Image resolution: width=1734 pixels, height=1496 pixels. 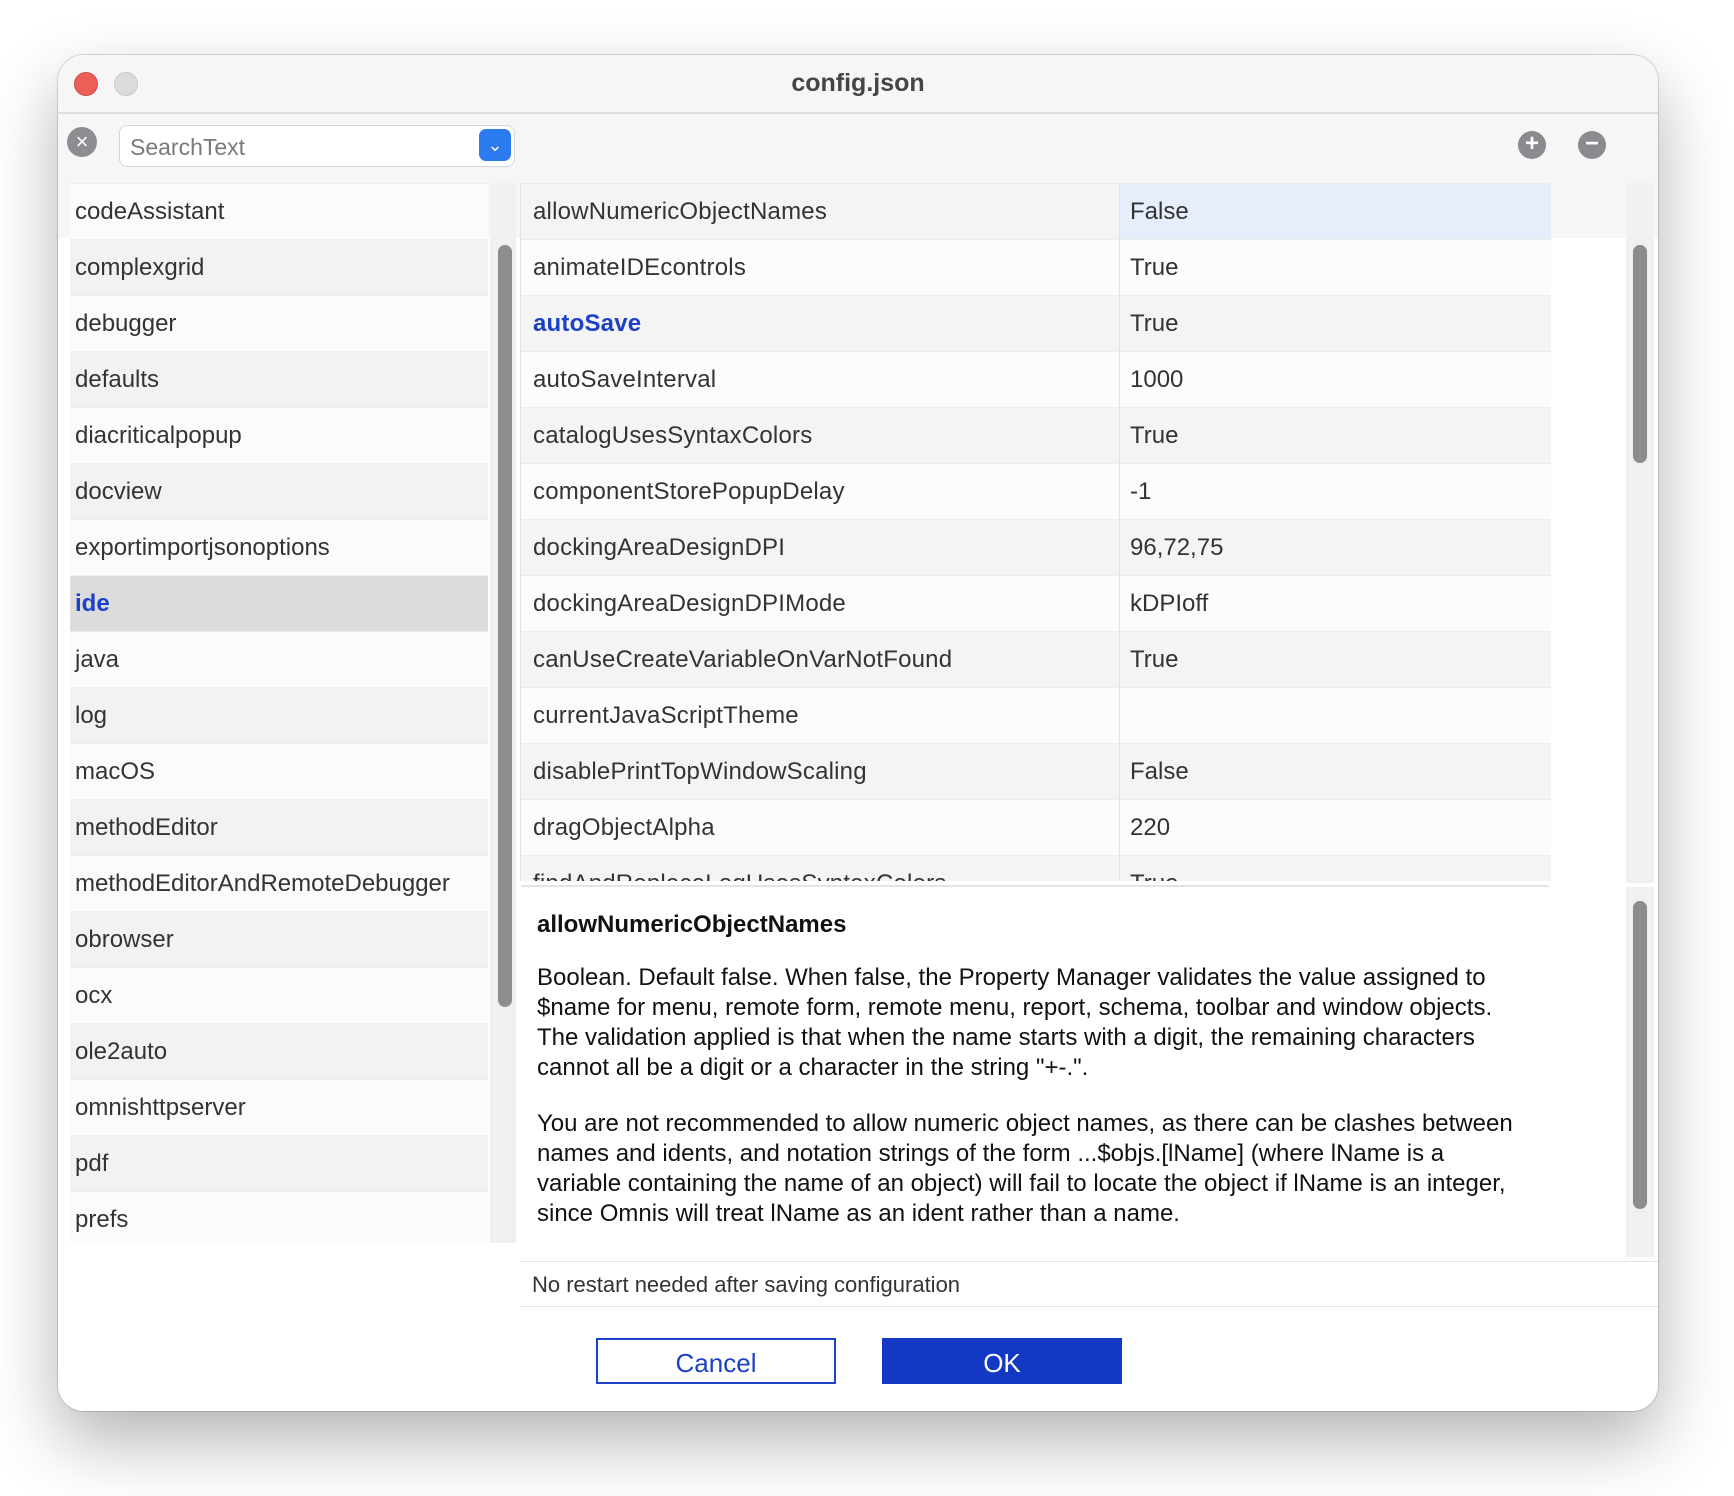 What do you see at coordinates (689, 603) in the screenshot?
I see `property-name: dockingAreaDesignDPIMode` at bounding box center [689, 603].